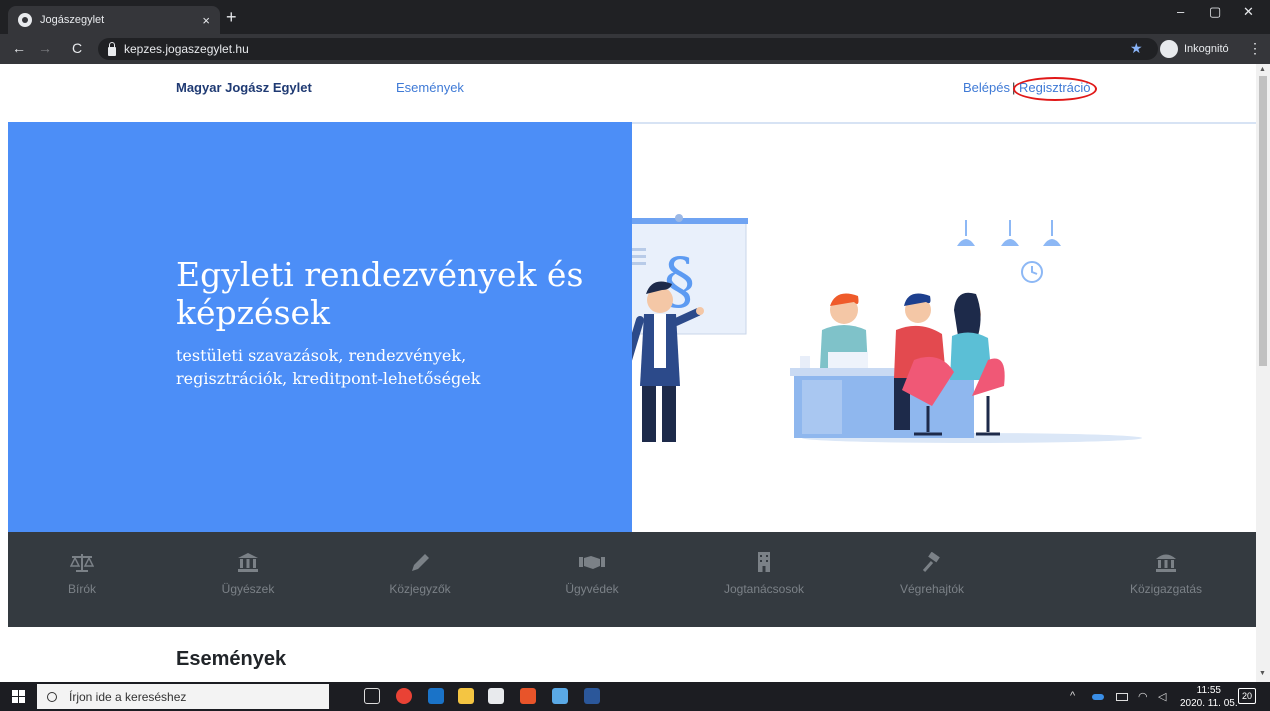  What do you see at coordinates (1248, 12) in the screenshot?
I see `window-close-button: ✕` at bounding box center [1248, 12].